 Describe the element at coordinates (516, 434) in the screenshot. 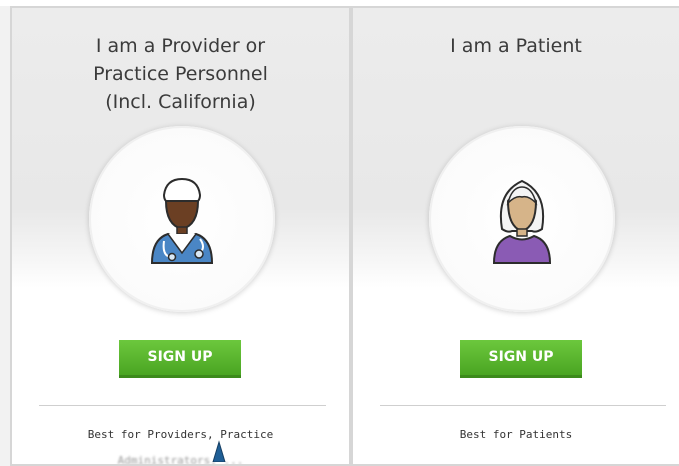

I see `patient-best-for-text: Best for Patients` at that location.